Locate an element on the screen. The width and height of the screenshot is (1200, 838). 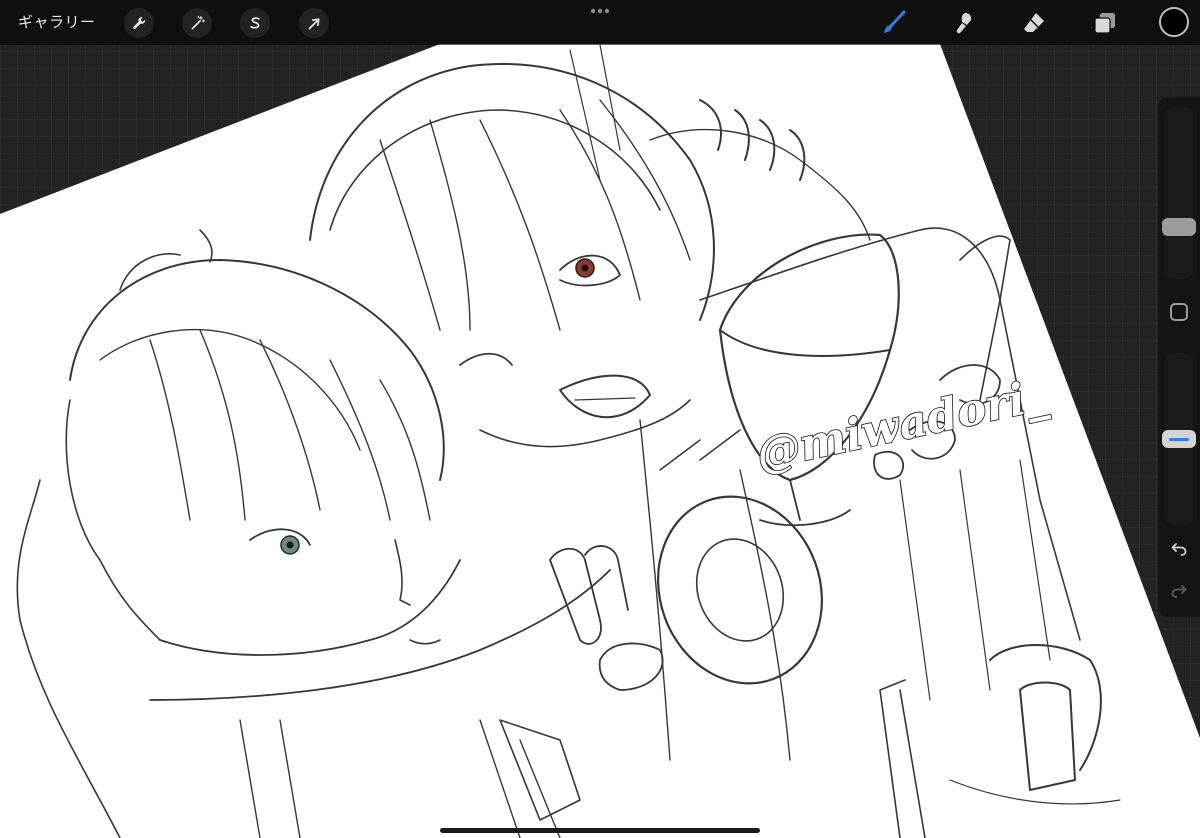
eraser-icon is located at coordinates (1034, 22).